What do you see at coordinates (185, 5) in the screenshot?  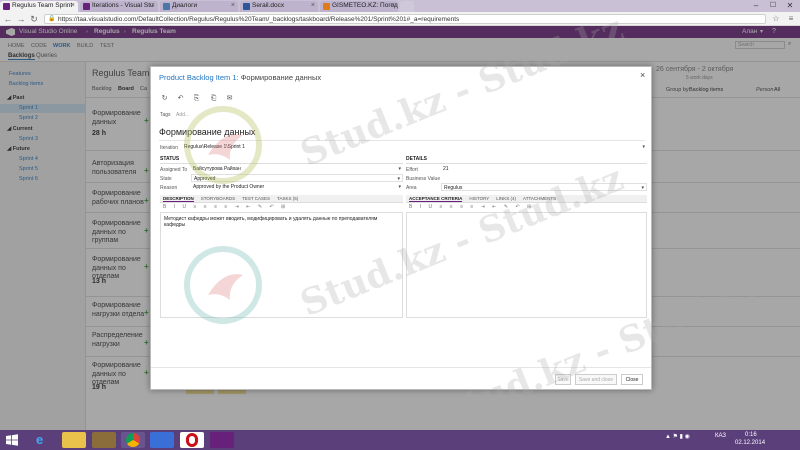 I see `tab-label: Диалоги` at bounding box center [185, 5].